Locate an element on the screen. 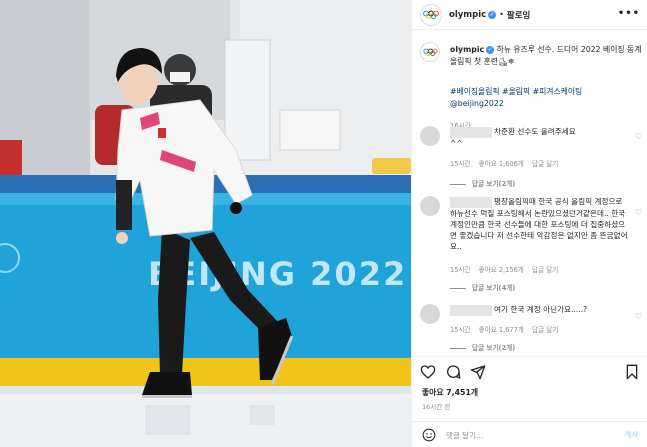  post-action-bar is located at coordinates (529, 371).